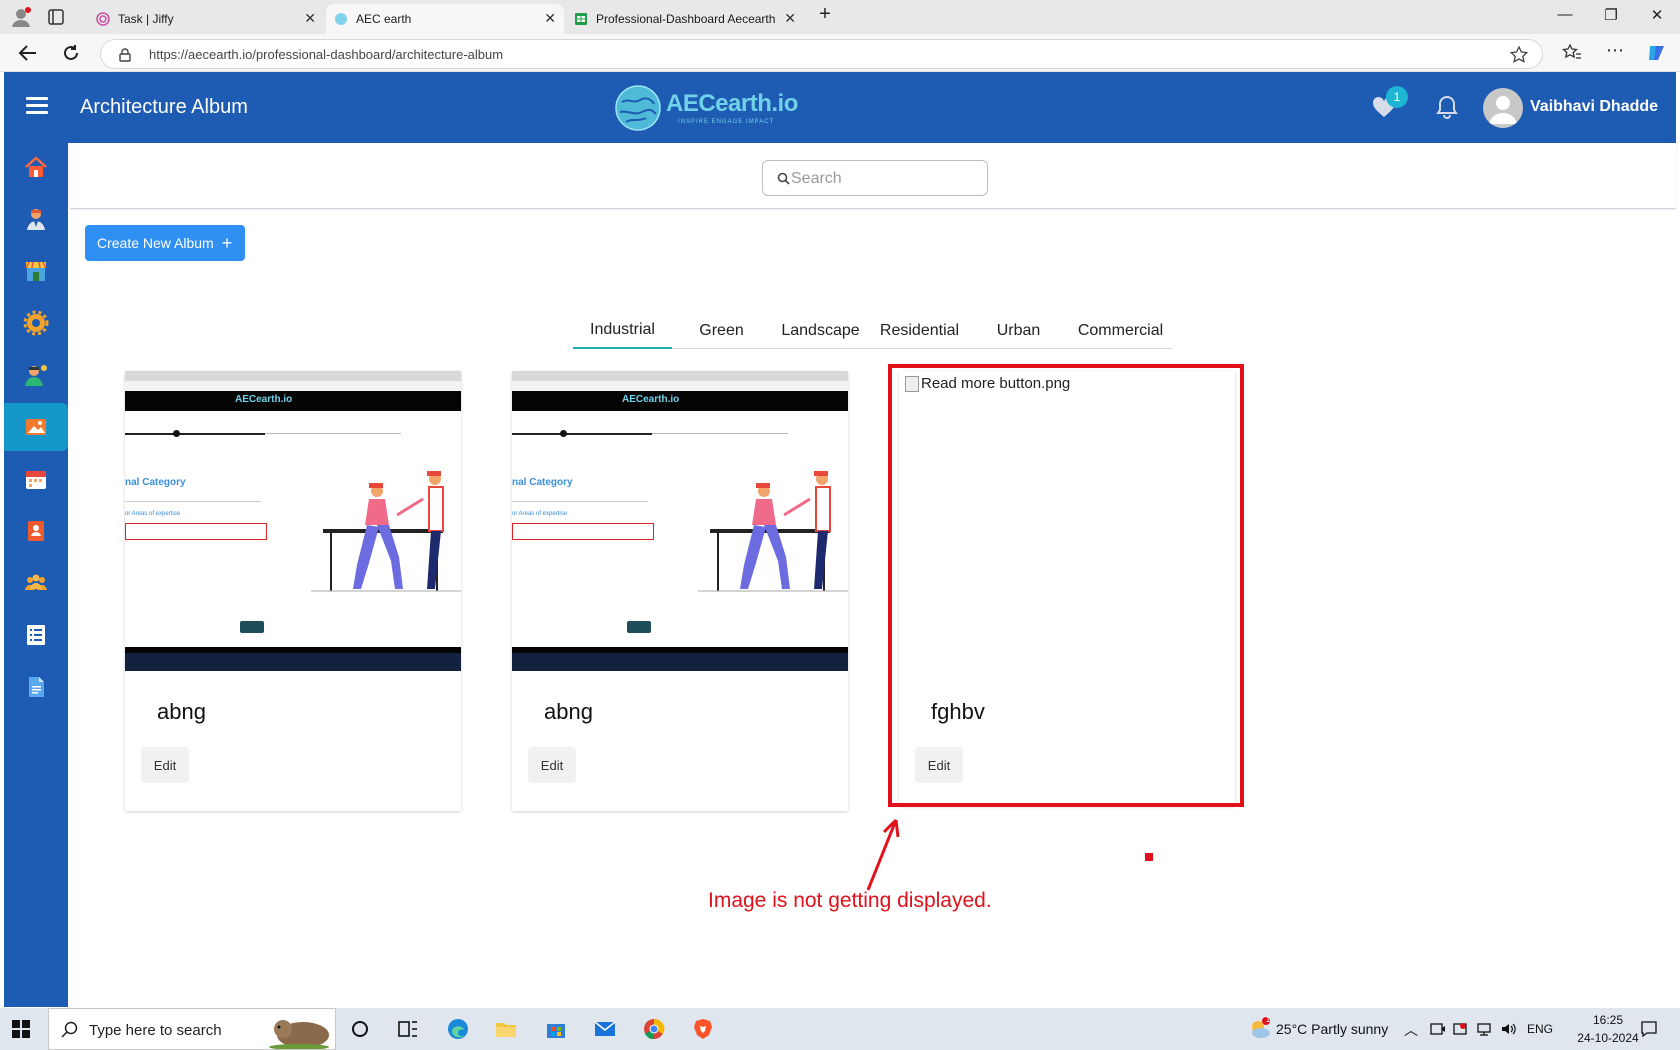  What do you see at coordinates (654, 1029) in the screenshot?
I see `chrome-icon` at bounding box center [654, 1029].